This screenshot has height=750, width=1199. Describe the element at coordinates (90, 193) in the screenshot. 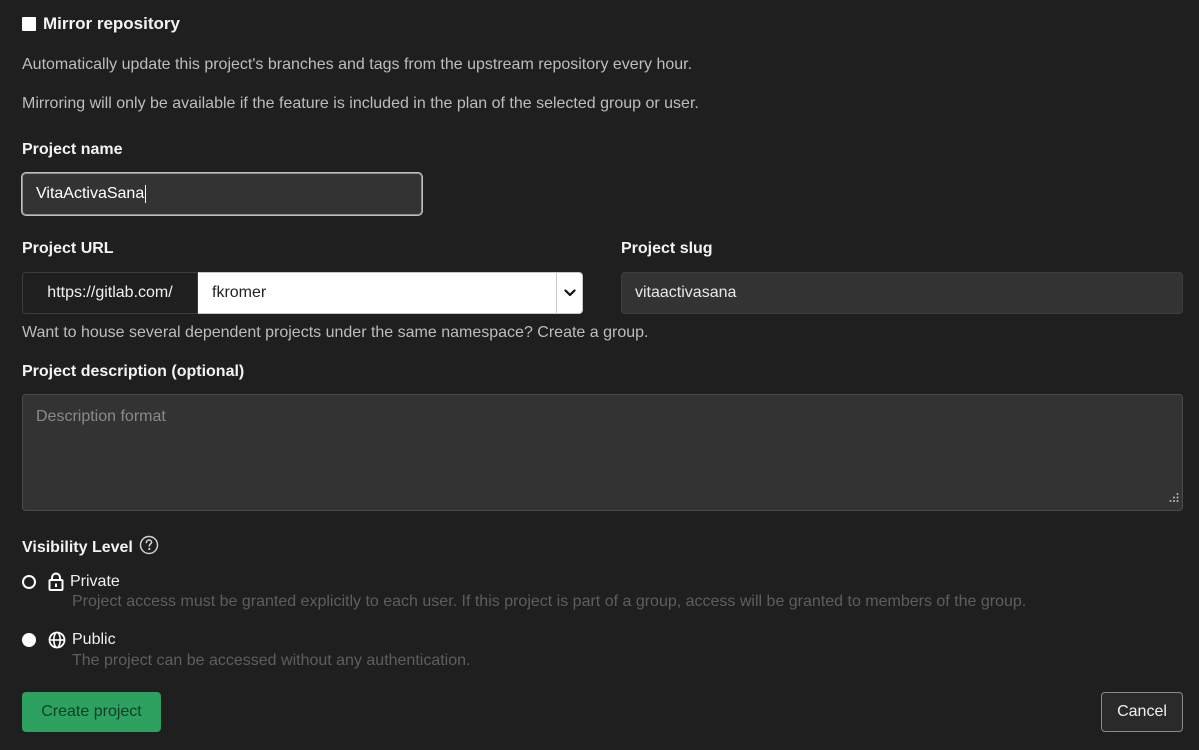

I see `project-name-value: VitaActivaSana` at that location.